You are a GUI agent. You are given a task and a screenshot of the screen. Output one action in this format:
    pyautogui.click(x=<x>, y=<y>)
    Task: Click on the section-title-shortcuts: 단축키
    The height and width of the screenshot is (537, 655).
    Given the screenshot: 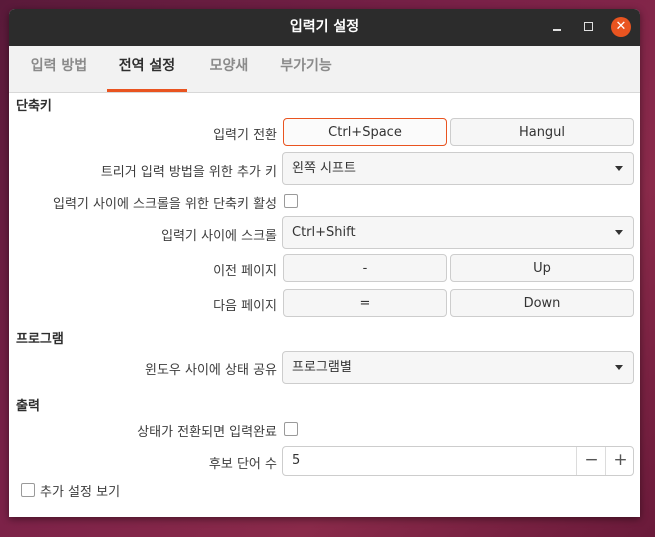 What is the action you would take?
    pyautogui.click(x=34, y=106)
    